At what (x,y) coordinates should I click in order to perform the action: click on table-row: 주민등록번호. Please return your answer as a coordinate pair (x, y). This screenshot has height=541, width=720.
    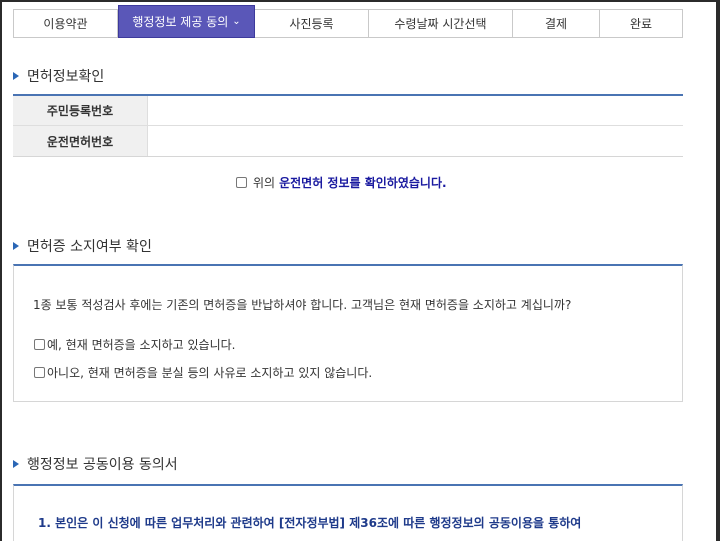
    Looking at the image, I should click on (348, 111).